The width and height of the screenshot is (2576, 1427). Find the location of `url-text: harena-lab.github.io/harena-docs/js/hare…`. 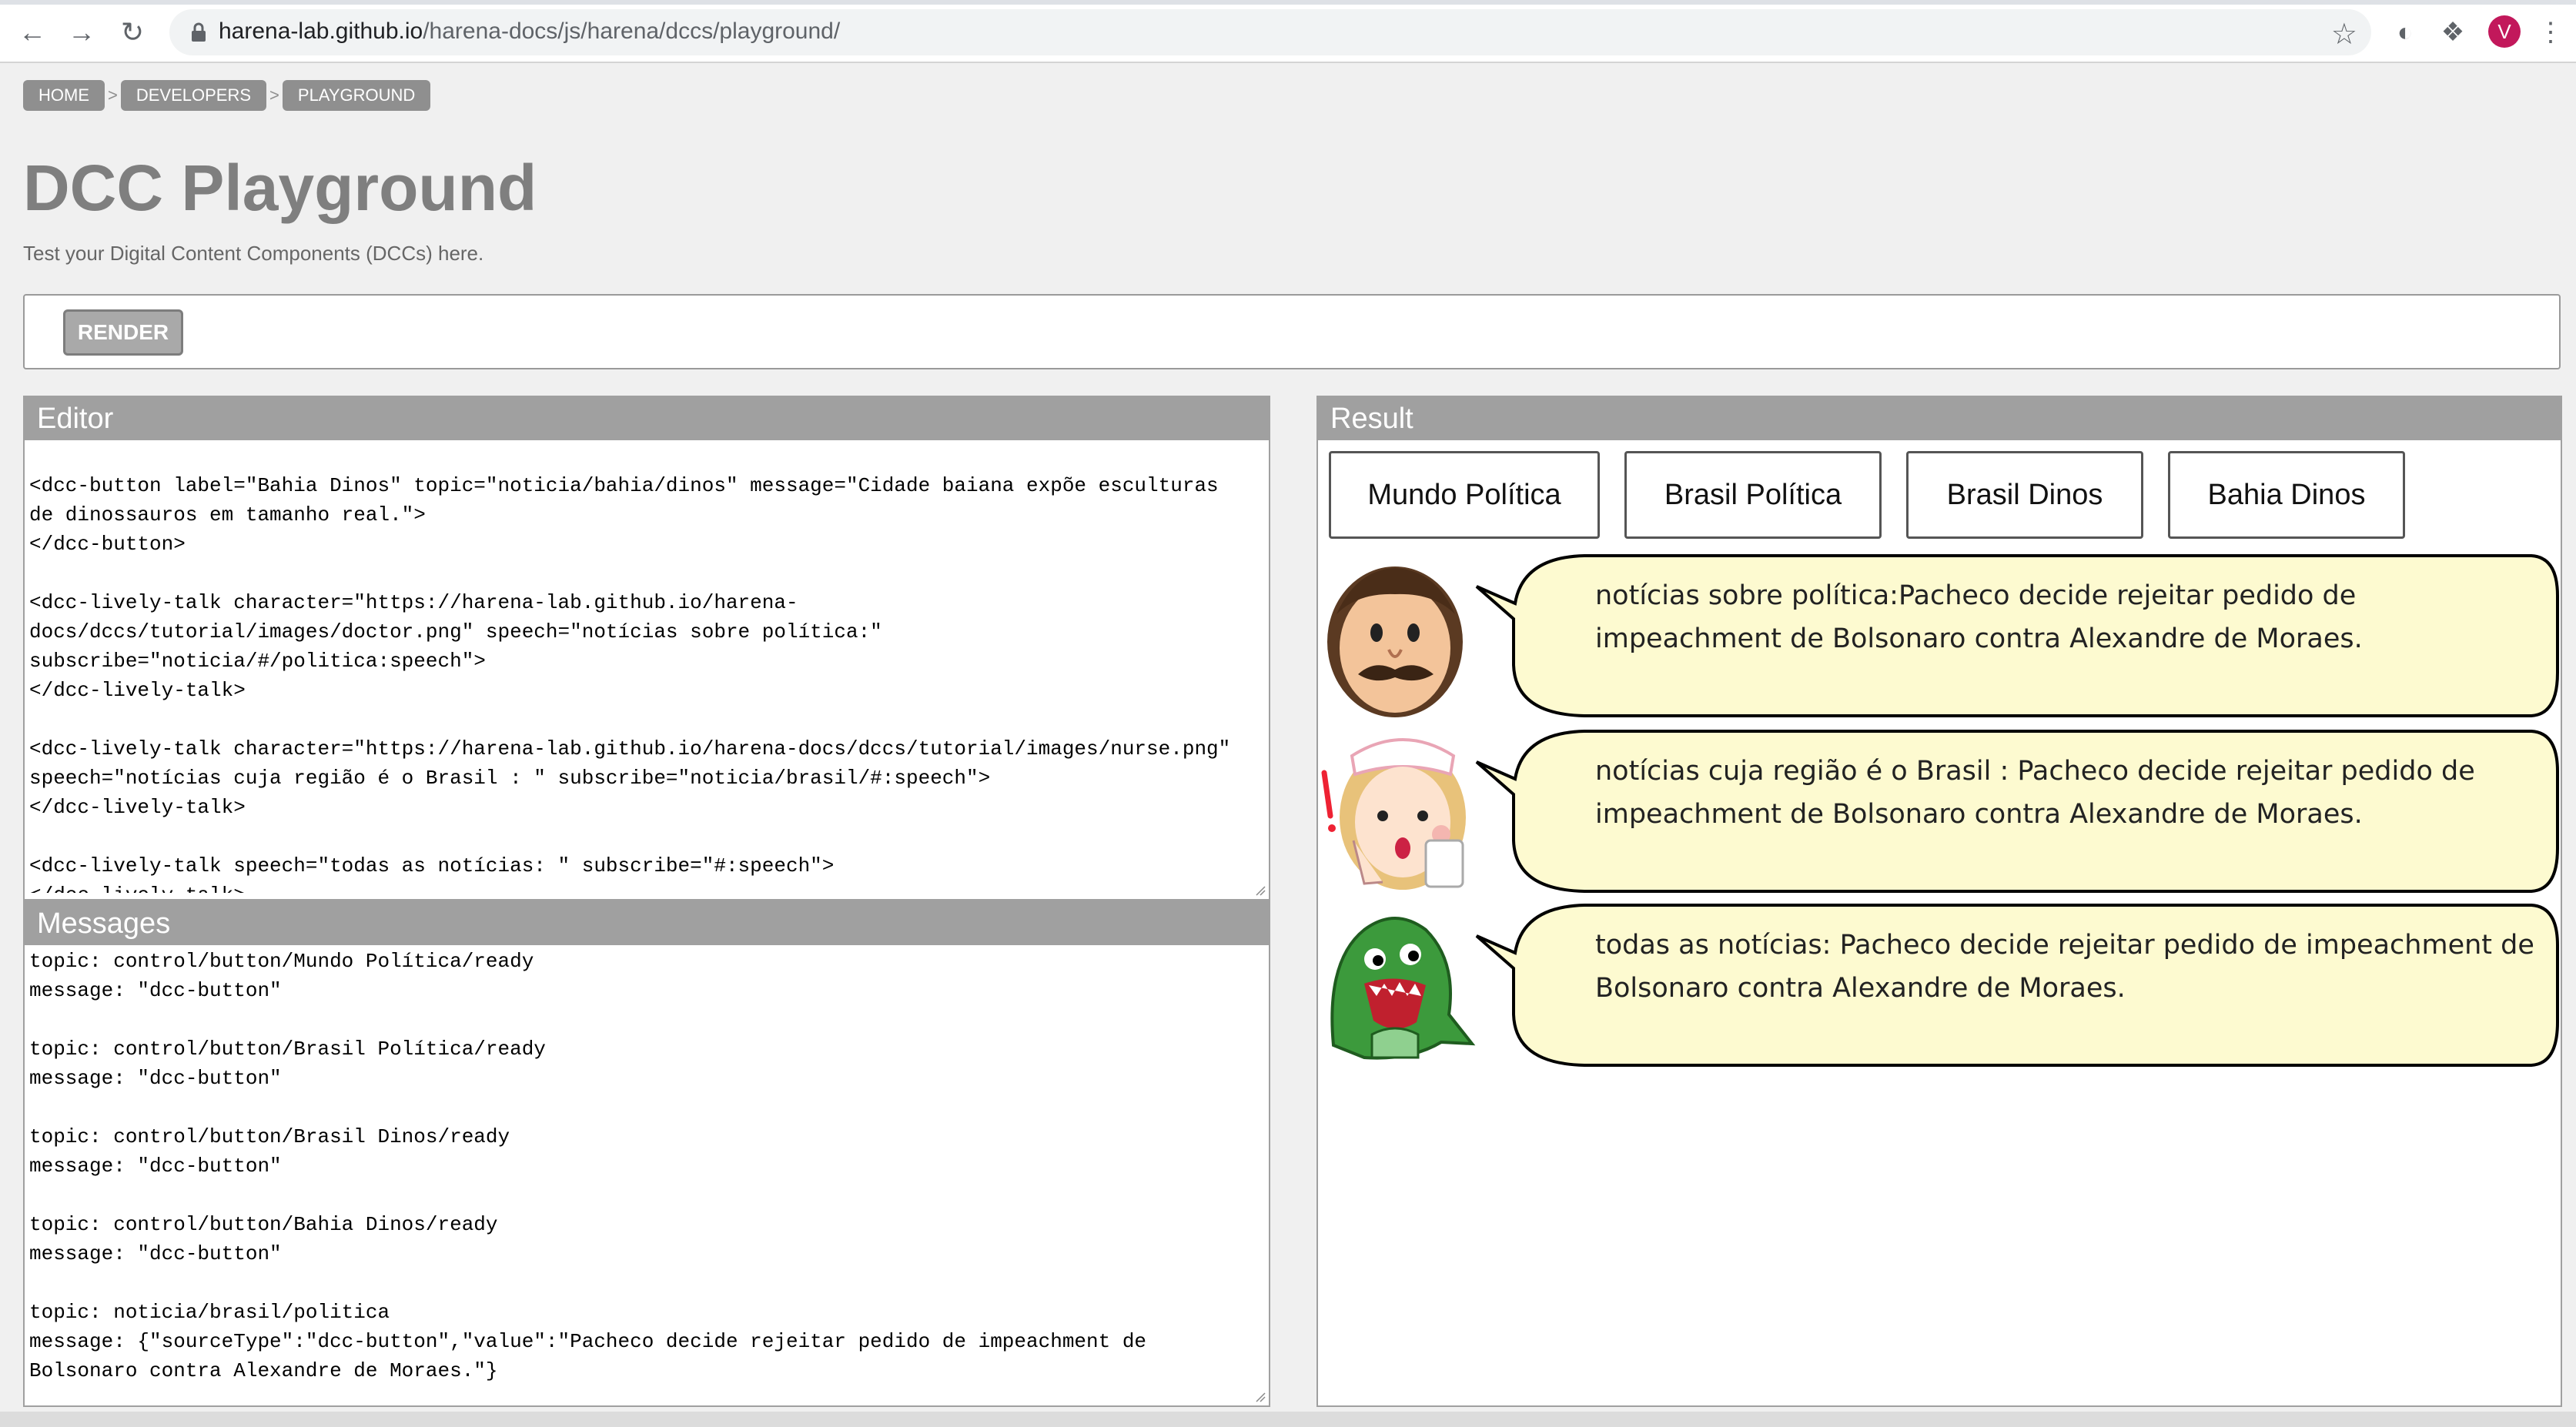

url-text: harena-lab.github.io/harena-docs/js/hare… is located at coordinates (530, 31).